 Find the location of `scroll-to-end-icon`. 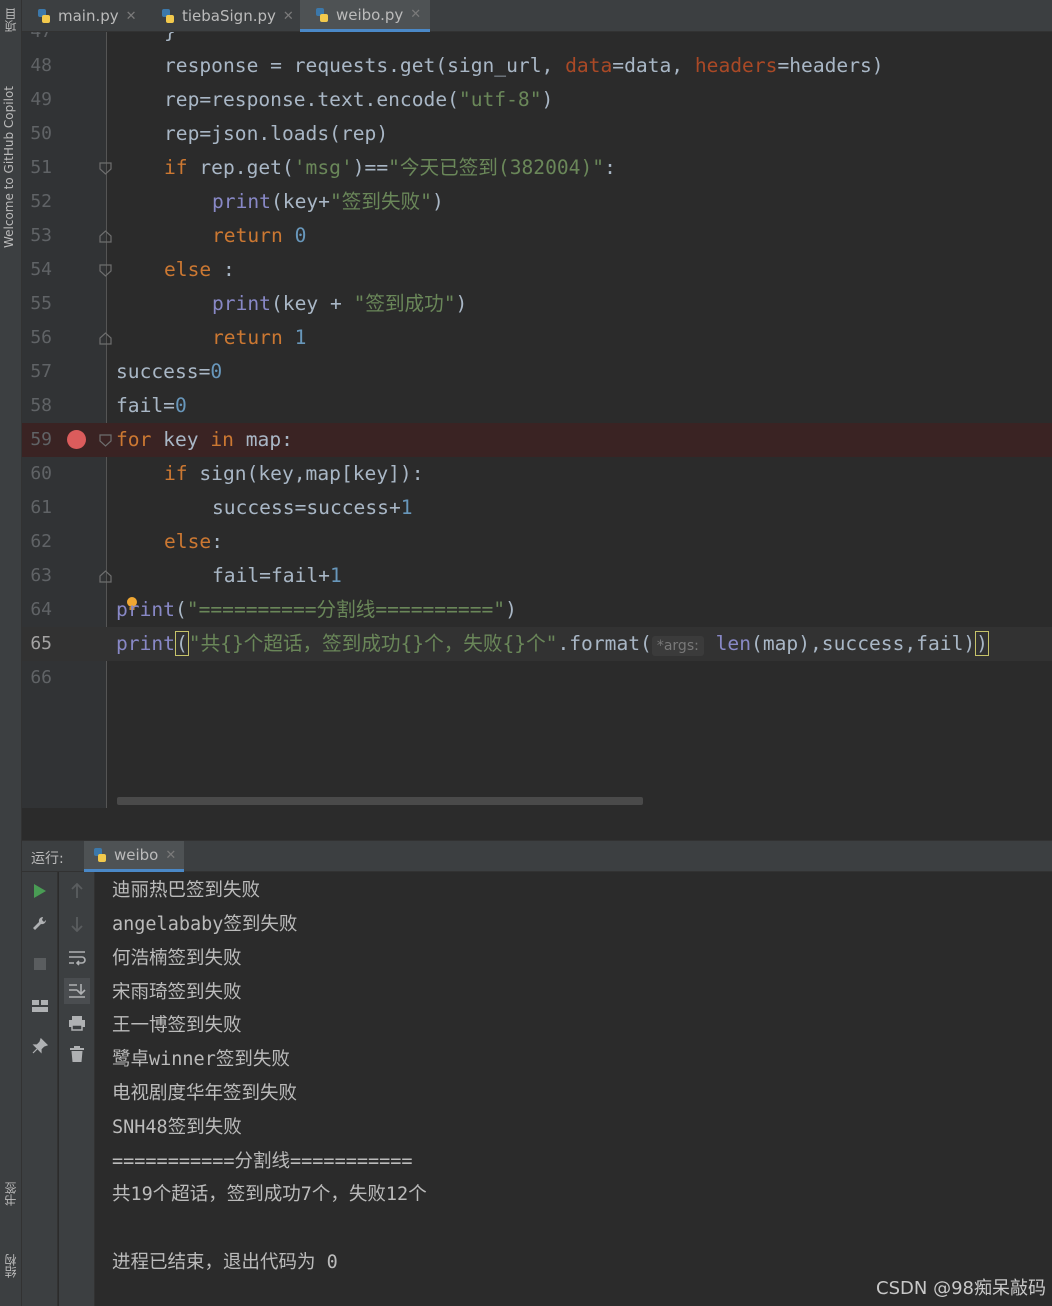

scroll-to-end-icon is located at coordinates (77, 991).